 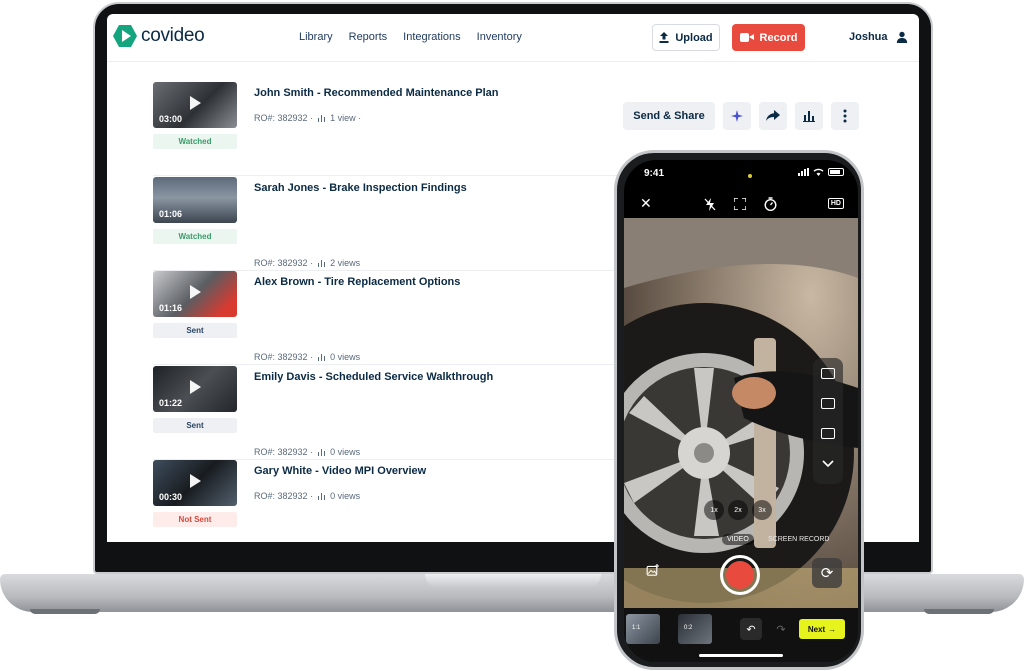 What do you see at coordinates (740, 575) in the screenshot?
I see `record-shutter-button` at bounding box center [740, 575].